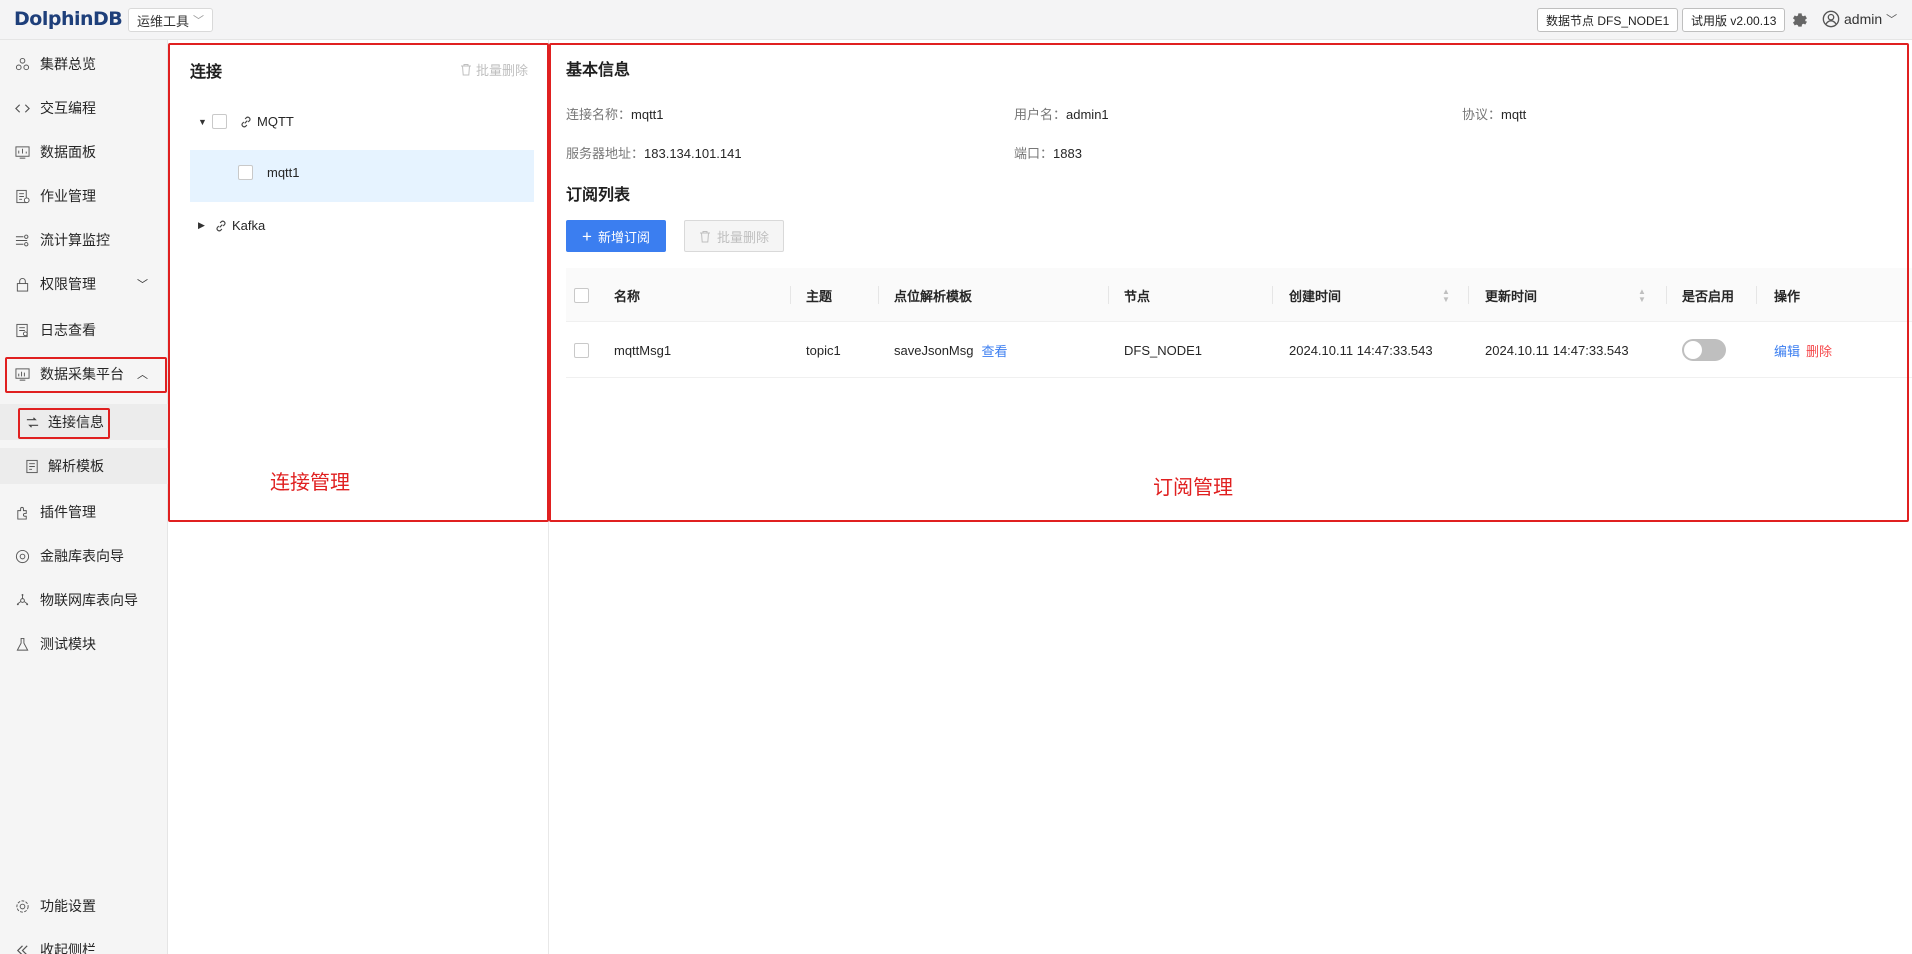  What do you see at coordinates (142, 375) in the screenshot?
I see `chevron-up-icon: ︿` at bounding box center [142, 375].